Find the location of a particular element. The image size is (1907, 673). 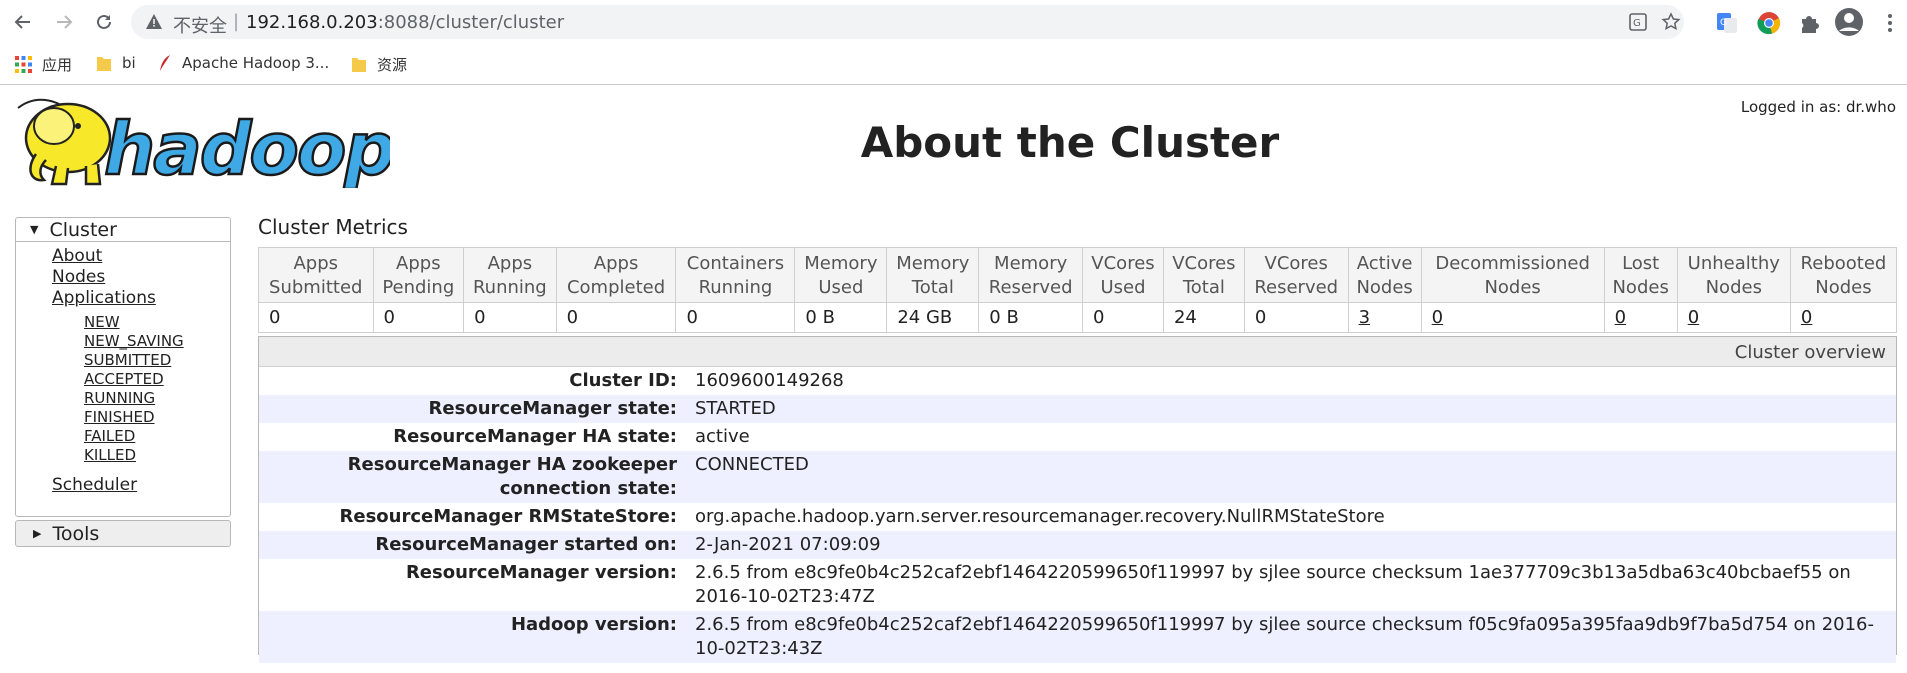

sidebar-cluster-header: ▼ Cluster is located at coordinates (123, 230).